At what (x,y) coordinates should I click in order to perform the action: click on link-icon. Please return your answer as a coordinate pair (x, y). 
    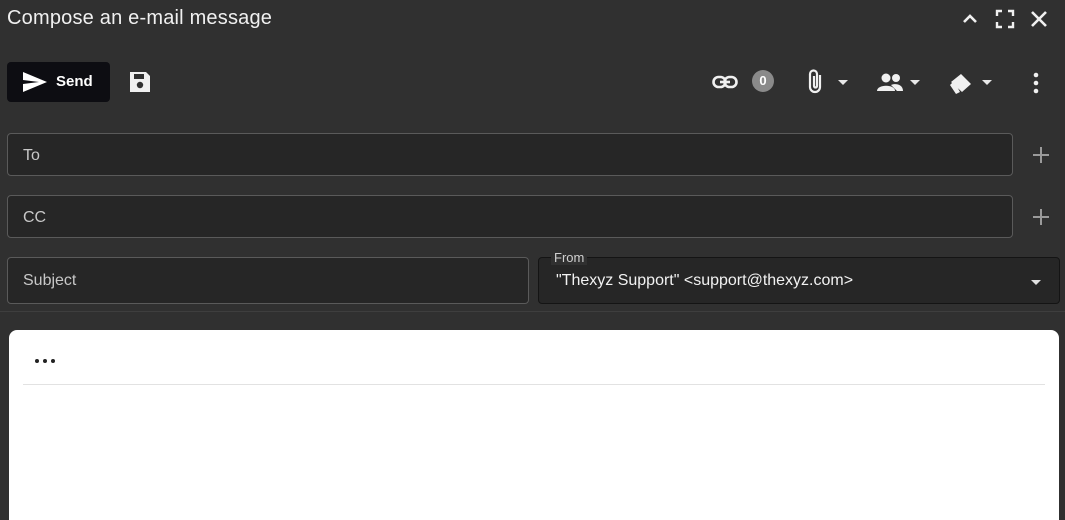
    Looking at the image, I should click on (725, 82).